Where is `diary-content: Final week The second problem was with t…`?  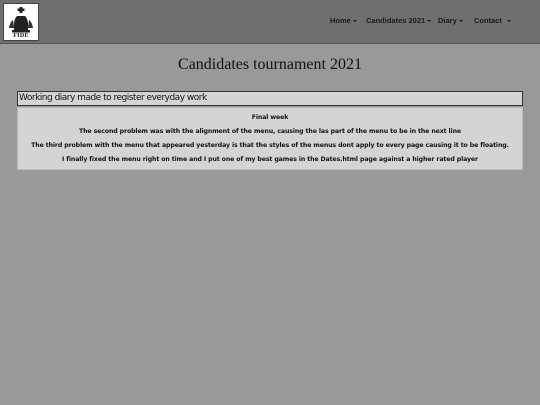
diary-content: Final week The second problem was with t… is located at coordinates (270, 138).